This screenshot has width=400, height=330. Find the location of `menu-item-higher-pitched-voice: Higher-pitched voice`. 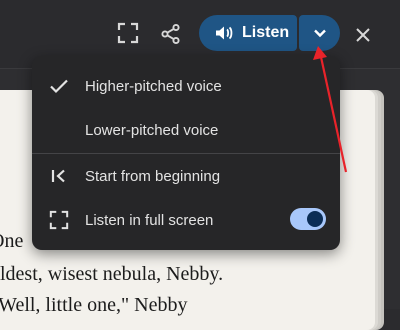

menu-item-higher-pitched-voice: Higher-pitched voice is located at coordinates (186, 86).